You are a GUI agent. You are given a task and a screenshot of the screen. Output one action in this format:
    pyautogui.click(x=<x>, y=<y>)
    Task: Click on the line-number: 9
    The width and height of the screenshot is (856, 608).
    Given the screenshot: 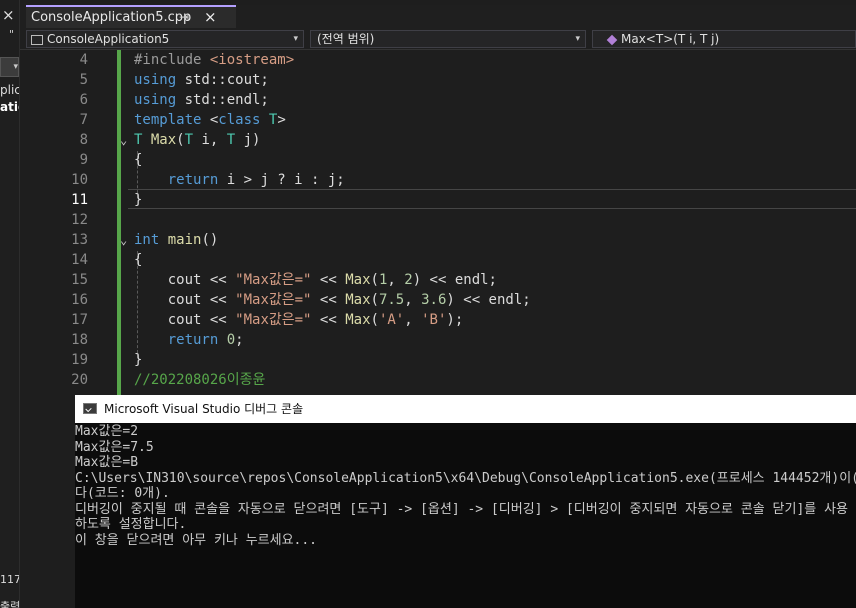 What is the action you would take?
    pyautogui.click(x=83, y=160)
    